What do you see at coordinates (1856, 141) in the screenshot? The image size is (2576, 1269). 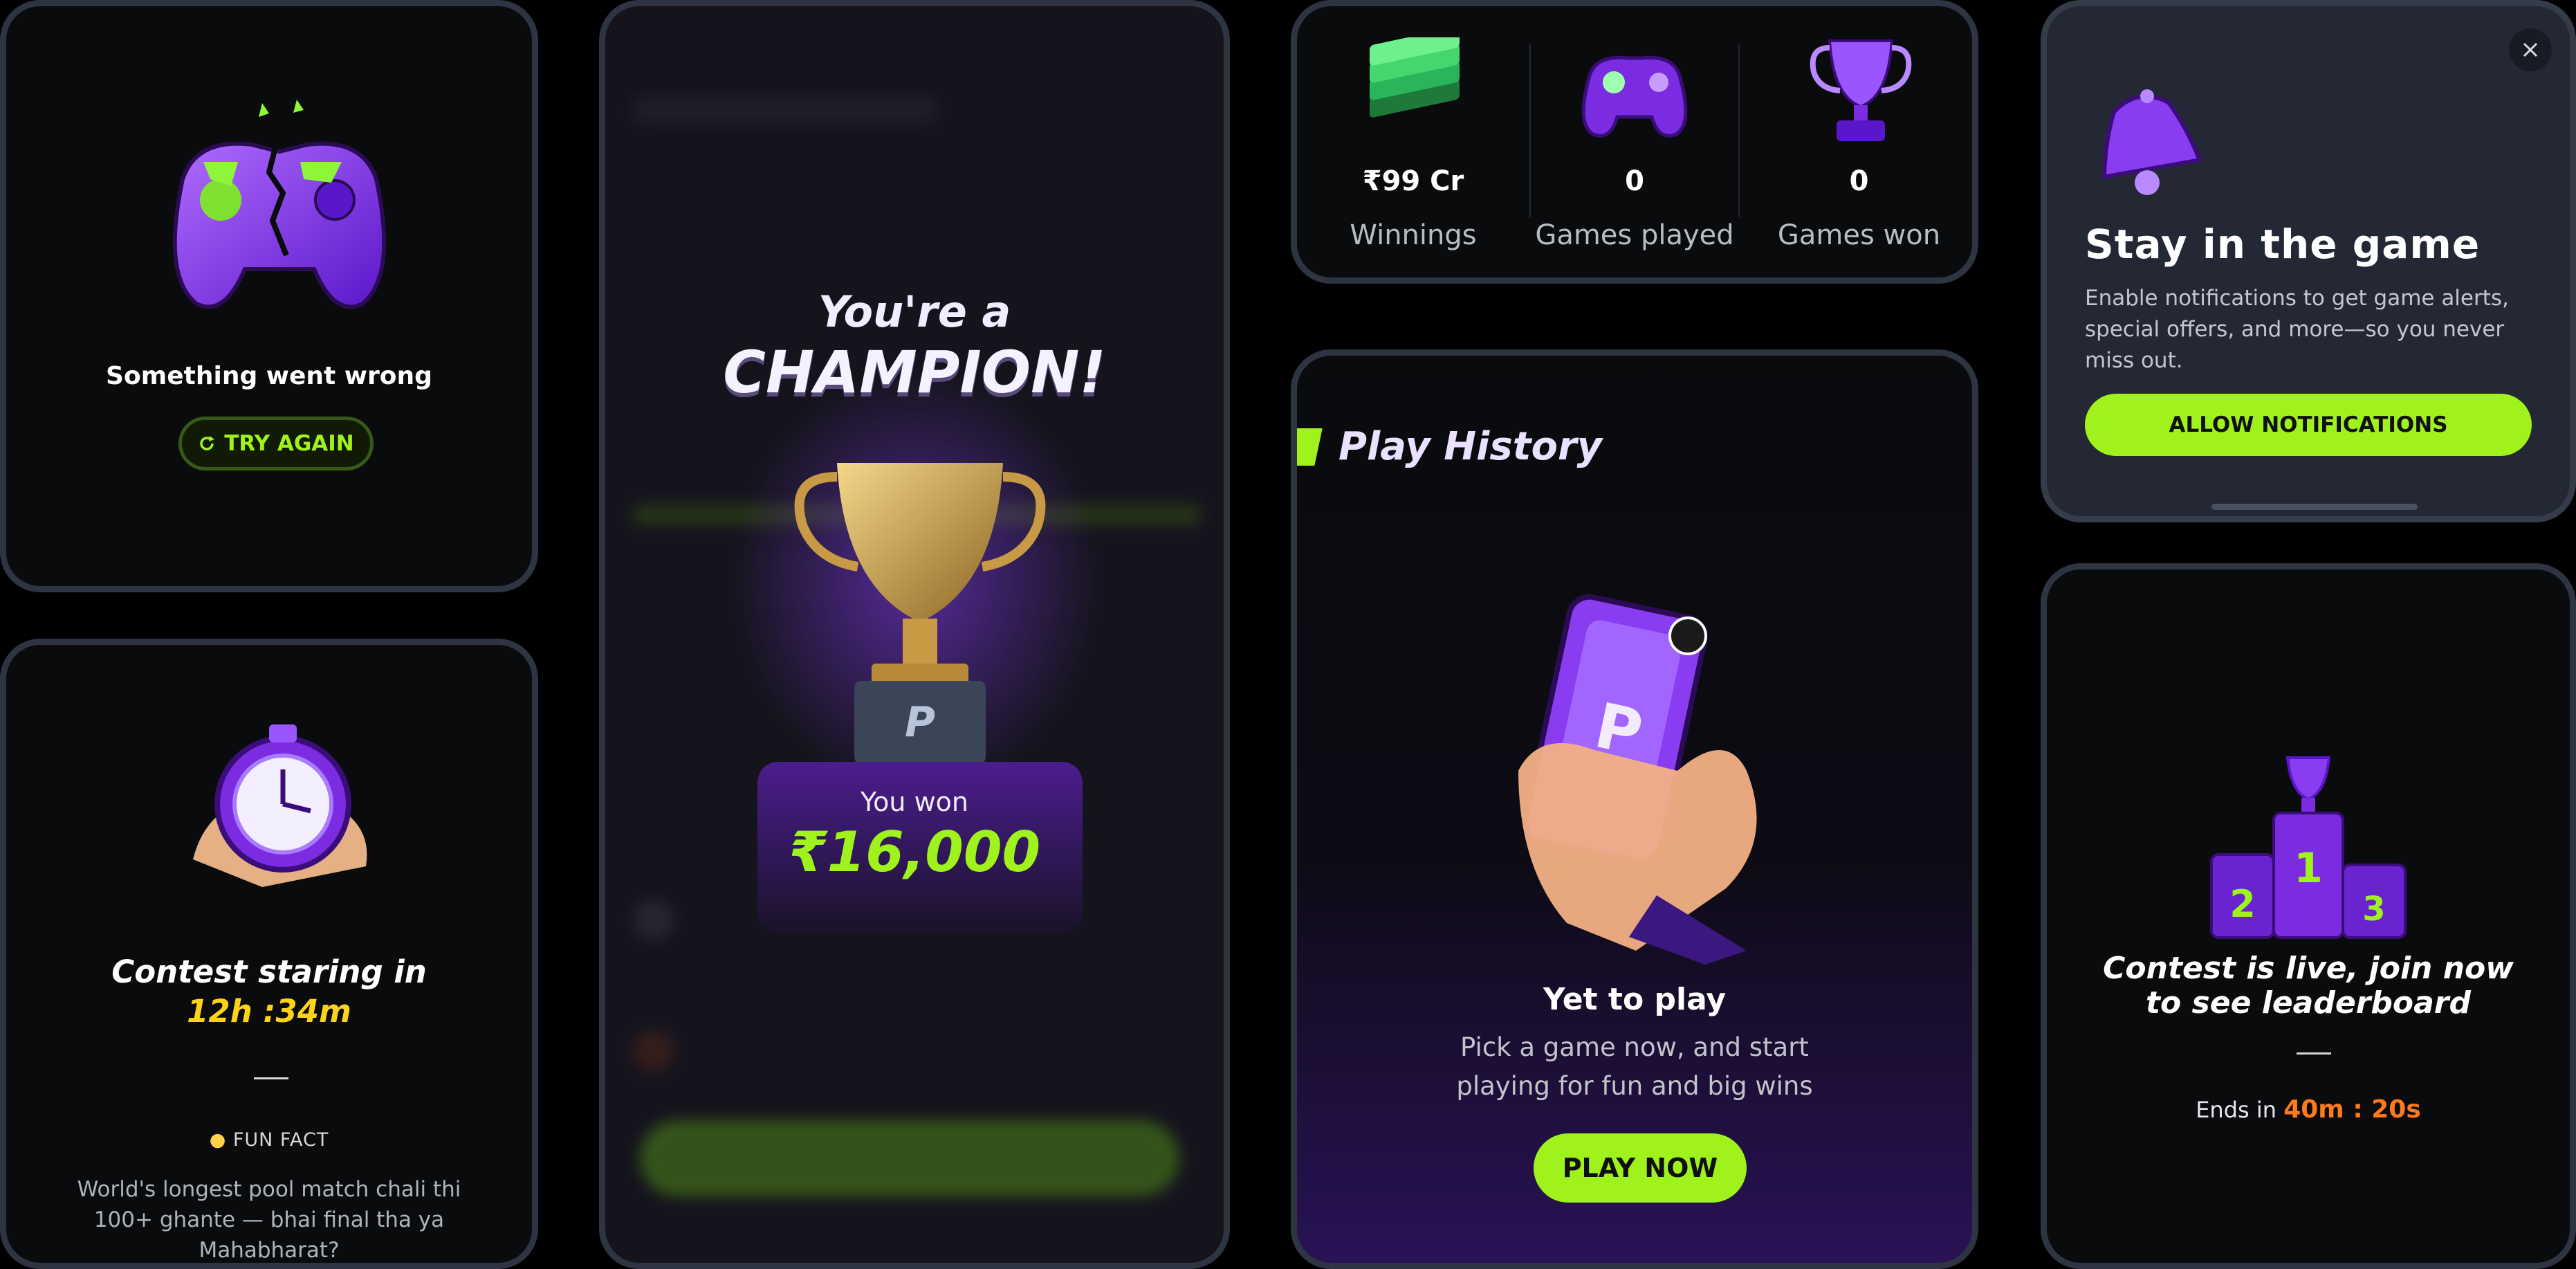 I see `stat-games-won: 0 Games won` at bounding box center [1856, 141].